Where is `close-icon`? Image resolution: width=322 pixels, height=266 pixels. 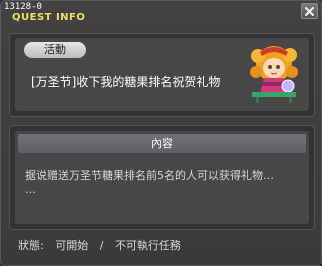 close-icon is located at coordinates (309, 11).